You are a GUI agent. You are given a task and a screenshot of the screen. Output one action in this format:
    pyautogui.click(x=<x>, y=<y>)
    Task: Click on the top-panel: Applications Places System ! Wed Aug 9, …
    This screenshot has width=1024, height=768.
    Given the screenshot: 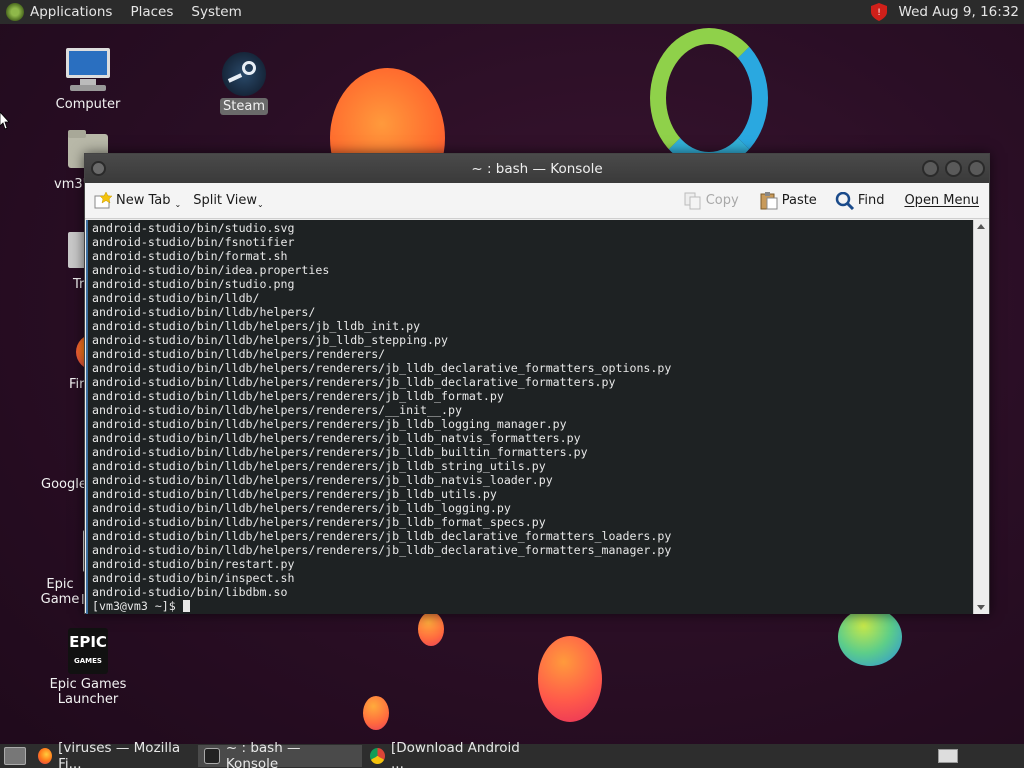 What is the action you would take?
    pyautogui.click(x=512, y=12)
    